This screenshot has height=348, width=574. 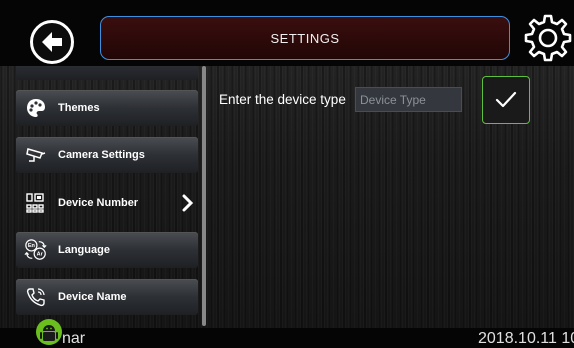 I want to click on page-title-box: SETTINGS, so click(x=305, y=38).